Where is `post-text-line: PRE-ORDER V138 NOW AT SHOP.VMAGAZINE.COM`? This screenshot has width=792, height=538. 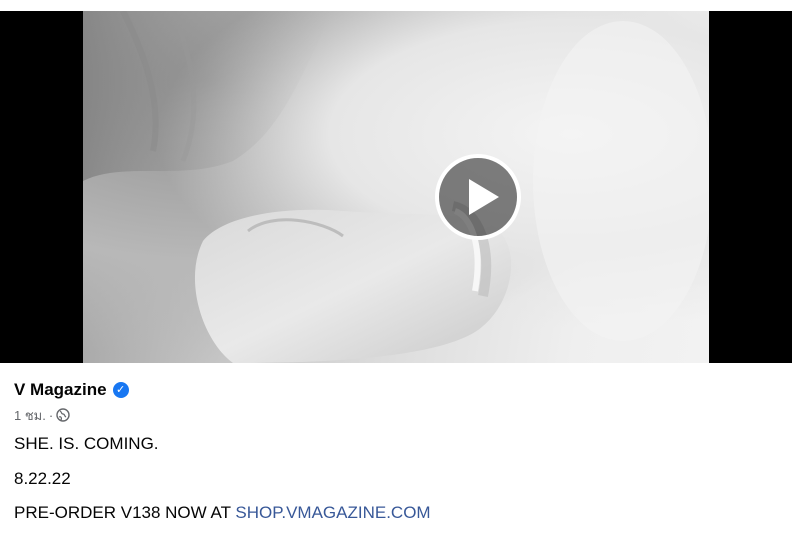
post-text-line: PRE-ORDER V138 NOW AT SHOP.VMAGAZINE.COM is located at coordinates (222, 513).